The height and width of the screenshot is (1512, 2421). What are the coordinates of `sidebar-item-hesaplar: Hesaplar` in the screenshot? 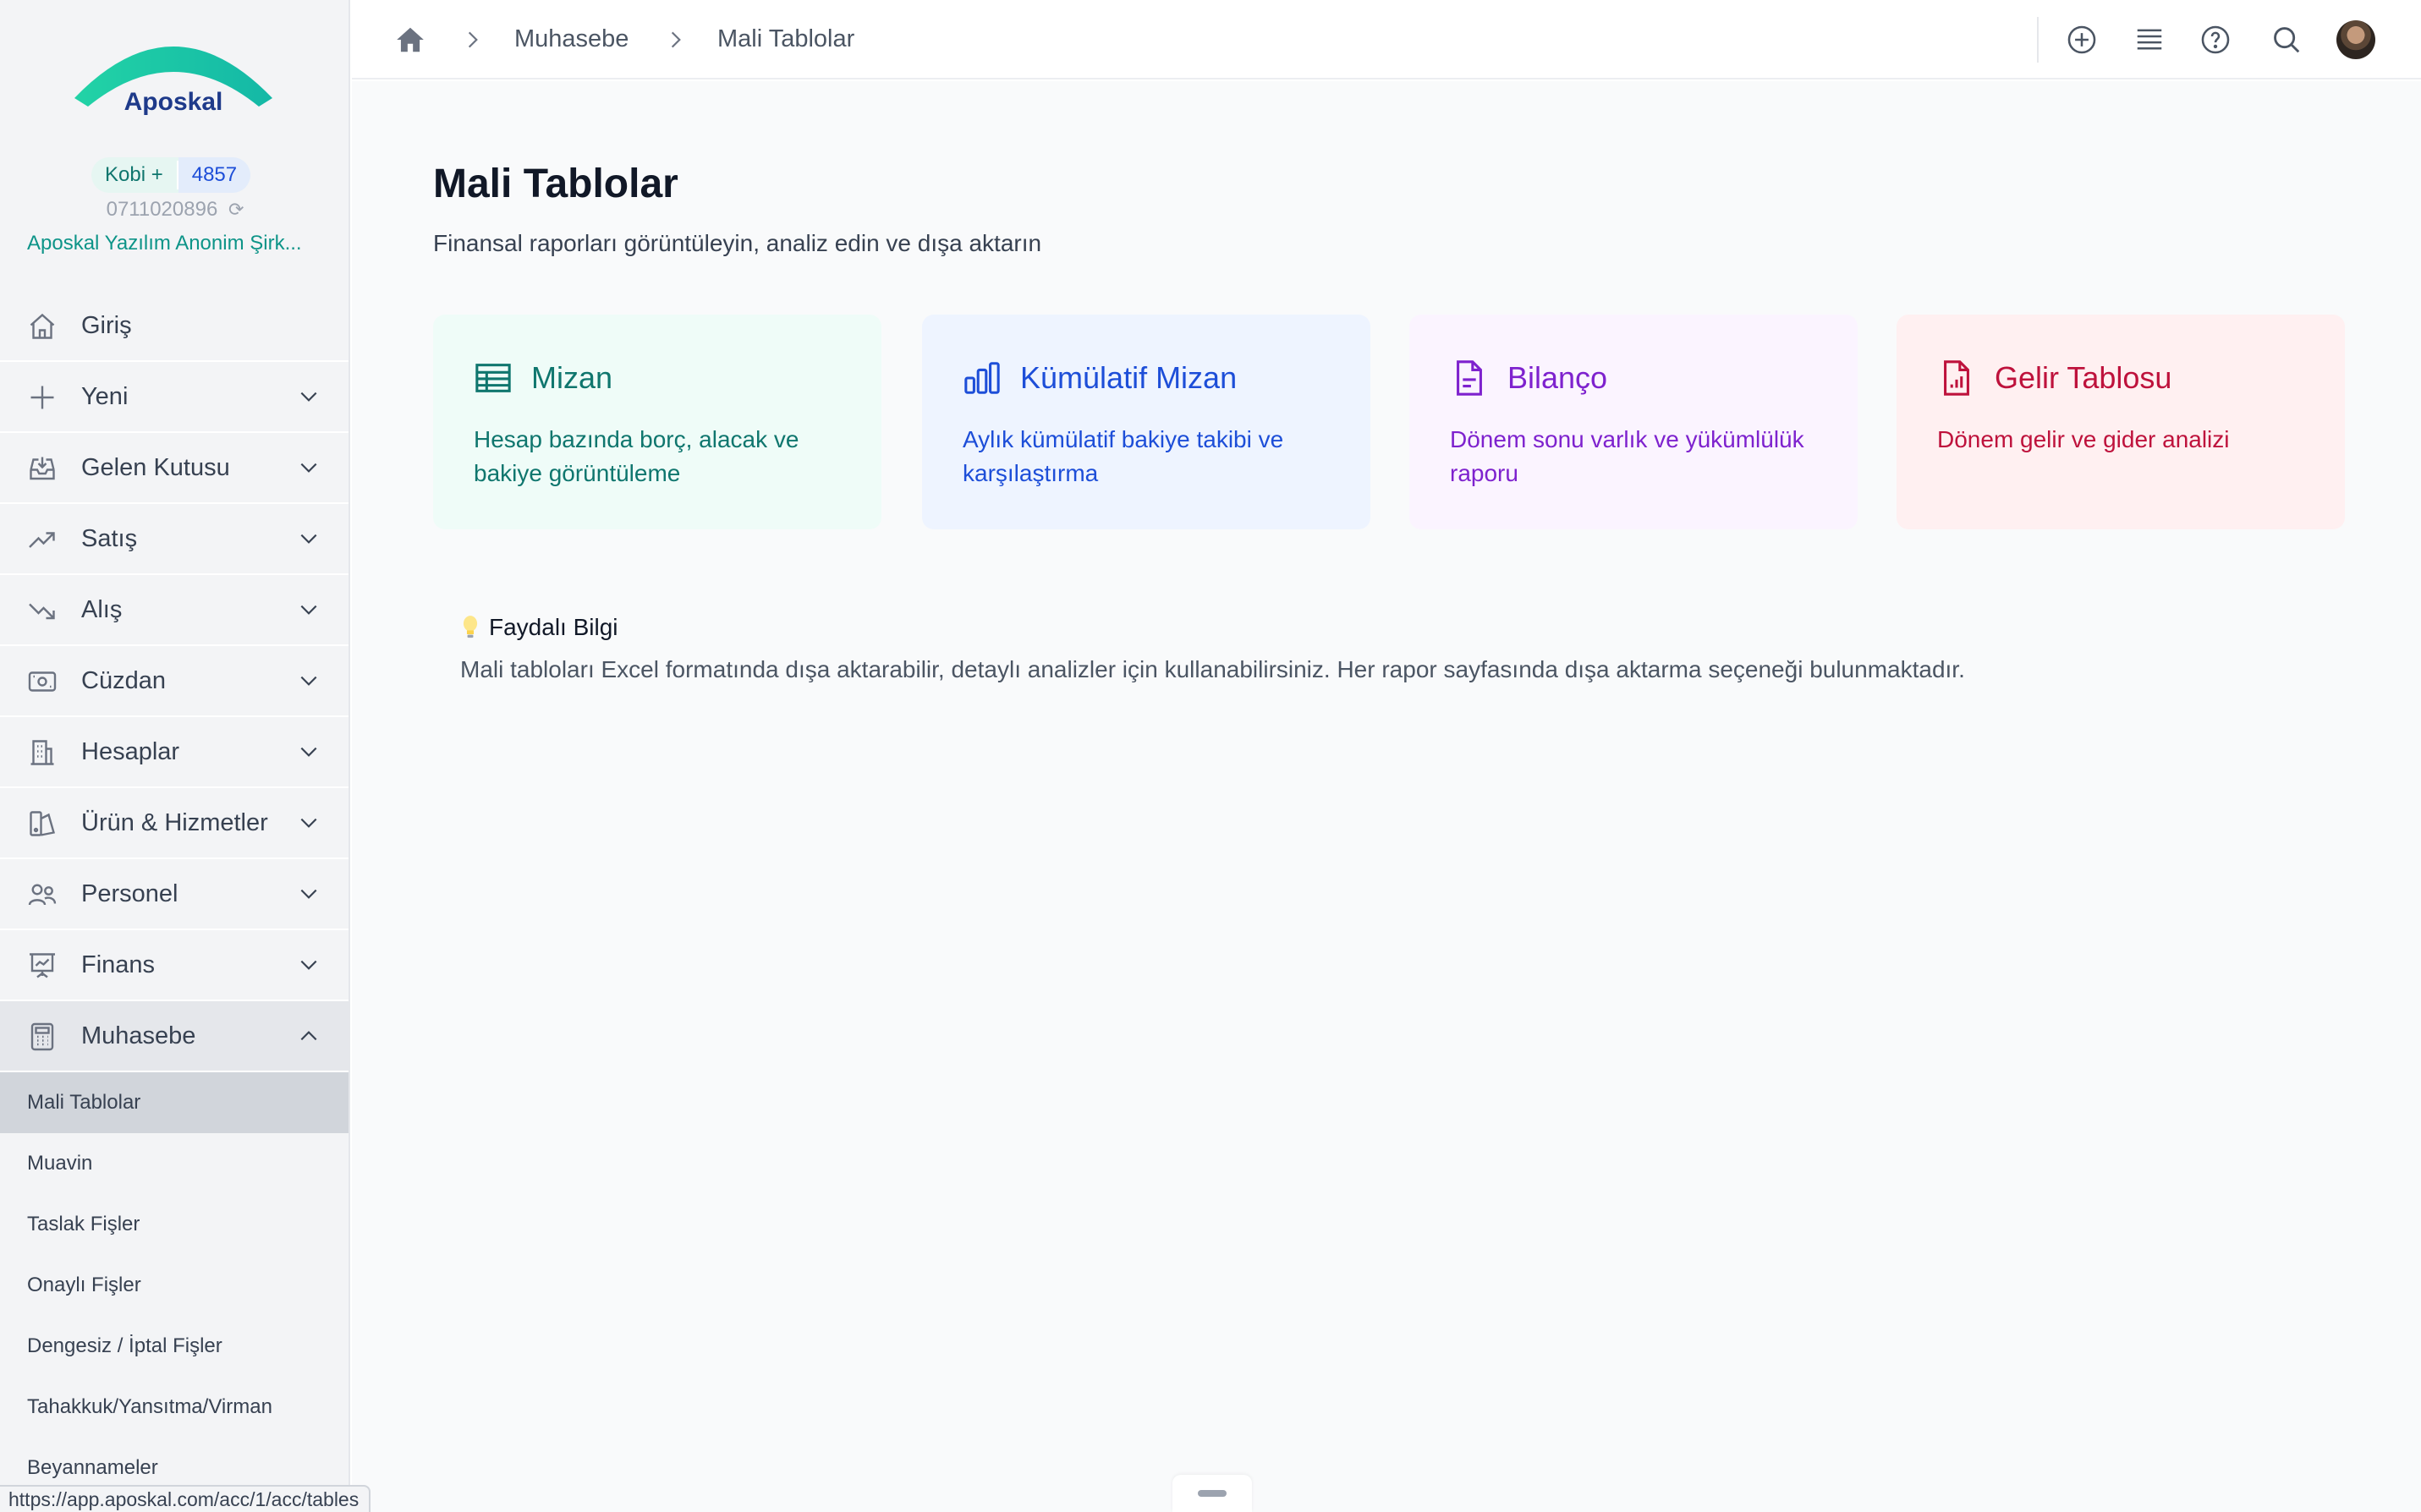 It's located at (175, 752).